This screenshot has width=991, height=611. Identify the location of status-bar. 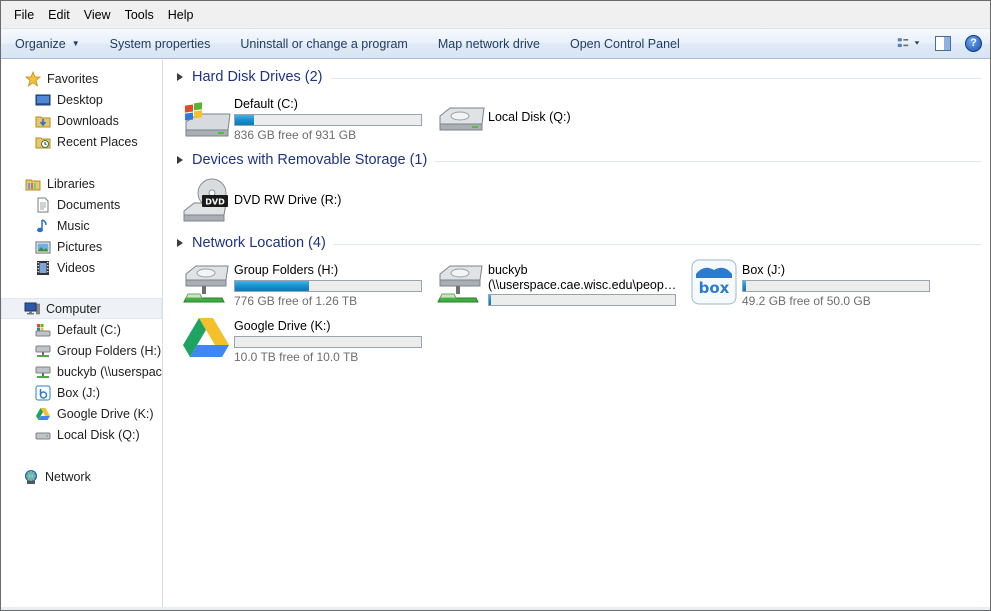
(495, 608).